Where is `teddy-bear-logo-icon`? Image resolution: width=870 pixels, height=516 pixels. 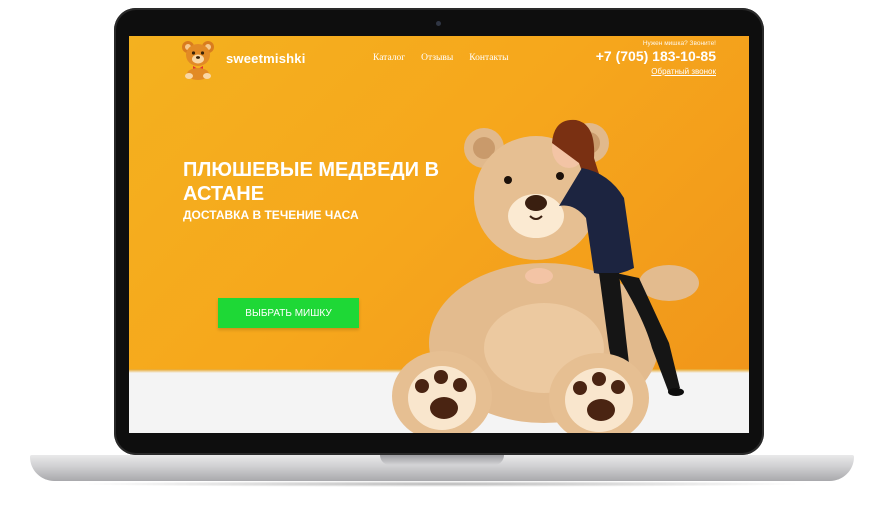
teddy-bear-logo-icon is located at coordinates (198, 59).